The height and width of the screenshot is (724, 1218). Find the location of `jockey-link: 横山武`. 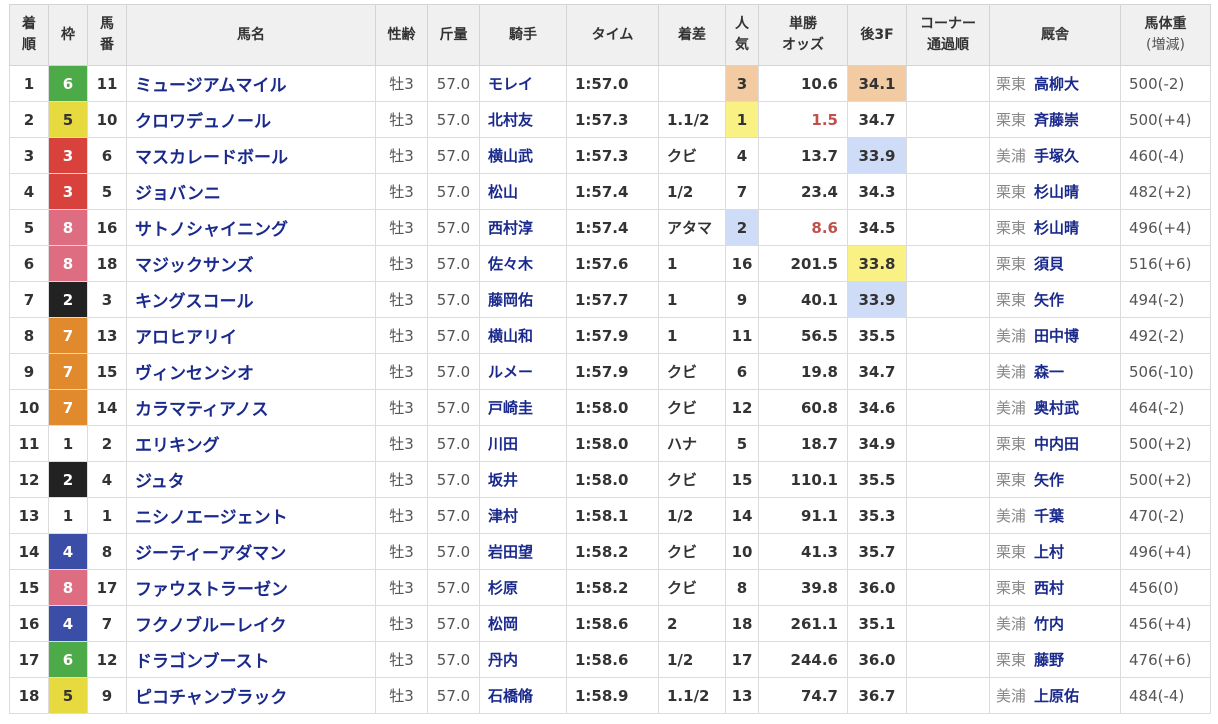

jockey-link: 横山武 is located at coordinates (523, 155).